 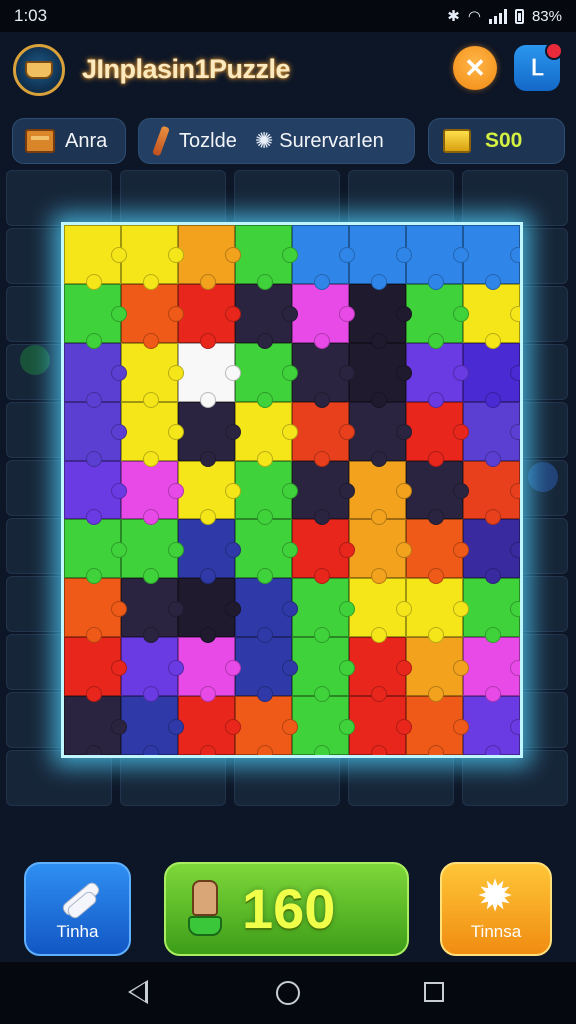 I want to click on box-icon, so click(x=40, y=141).